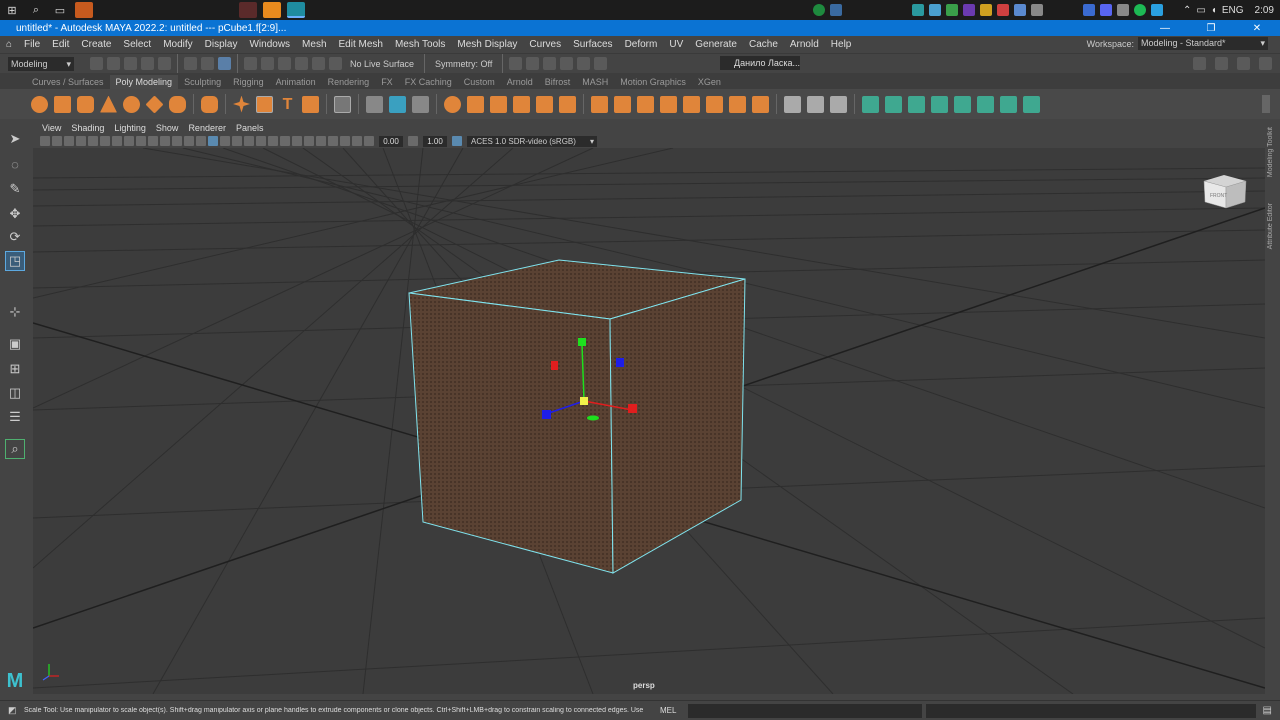  I want to click on viewport-menu-panels: Panels, so click(250, 128).